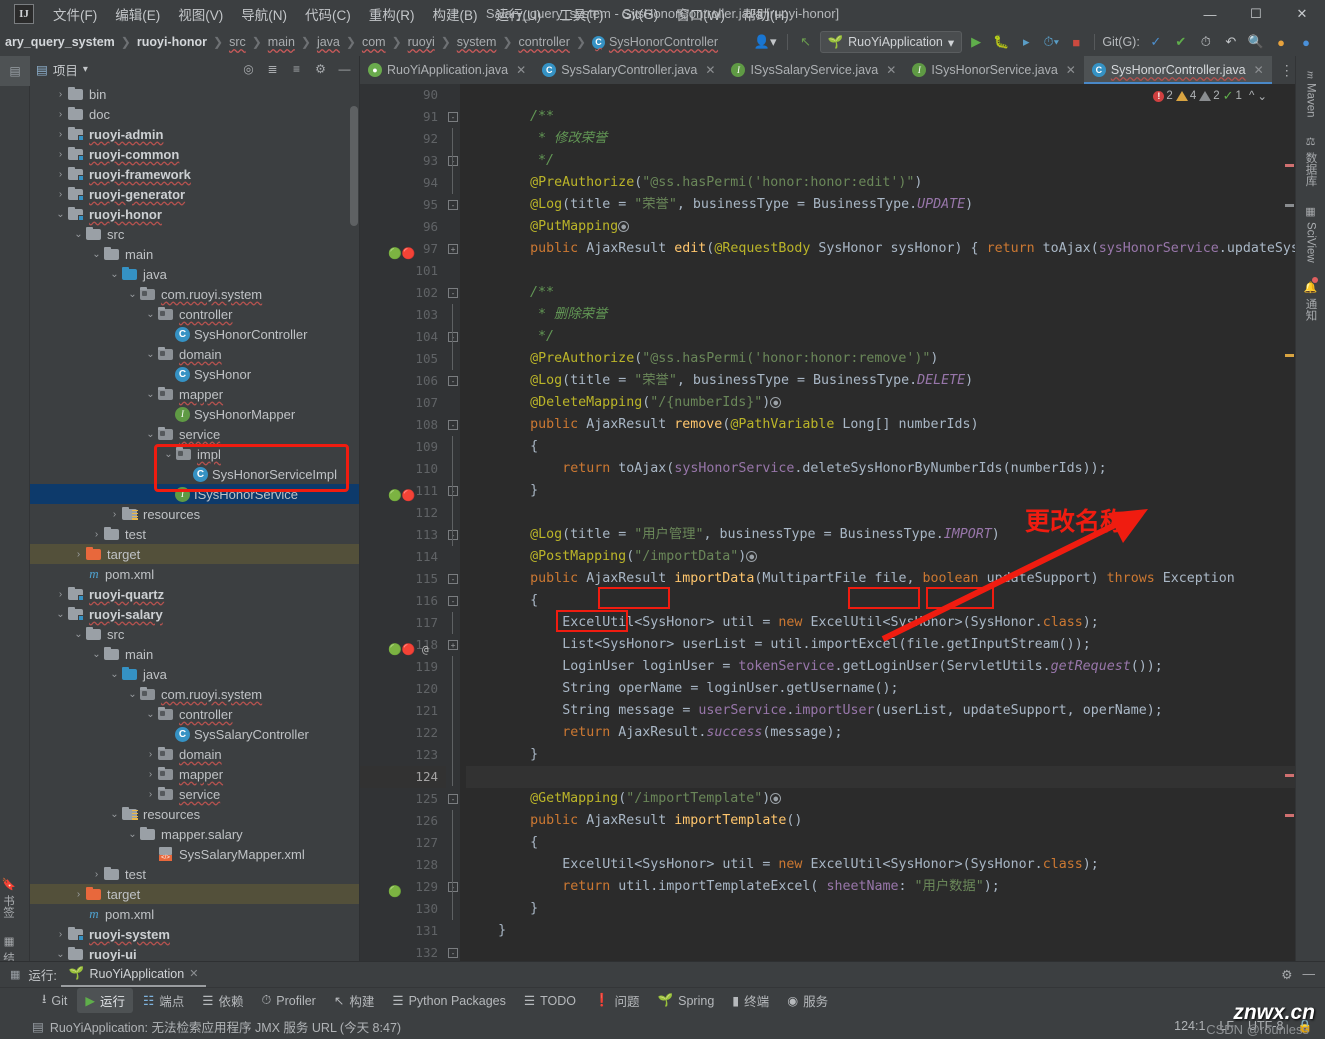  What do you see at coordinates (447, 70) in the screenshot?
I see `editor-tab-ruoyiapplication: ● RuoYiApplication.java ✕` at bounding box center [447, 70].